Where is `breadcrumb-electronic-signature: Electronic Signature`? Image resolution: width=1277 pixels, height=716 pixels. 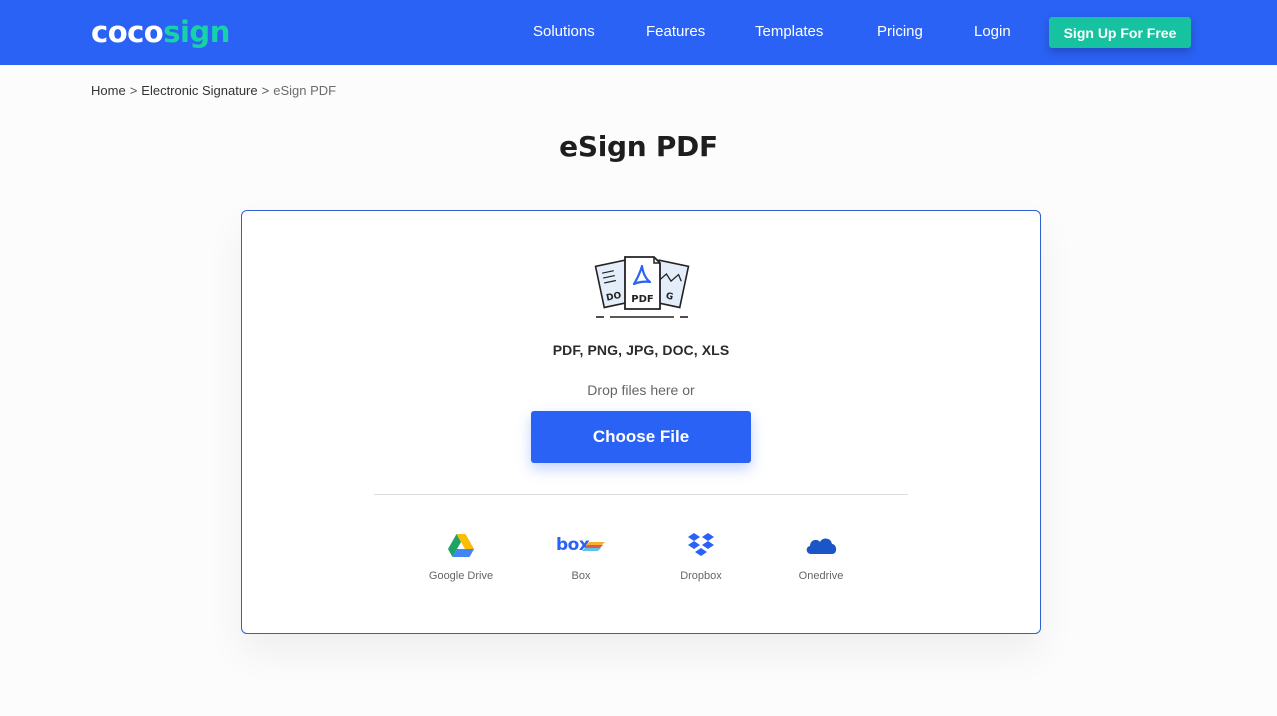
breadcrumb-electronic-signature: Electronic Signature is located at coordinates (199, 90).